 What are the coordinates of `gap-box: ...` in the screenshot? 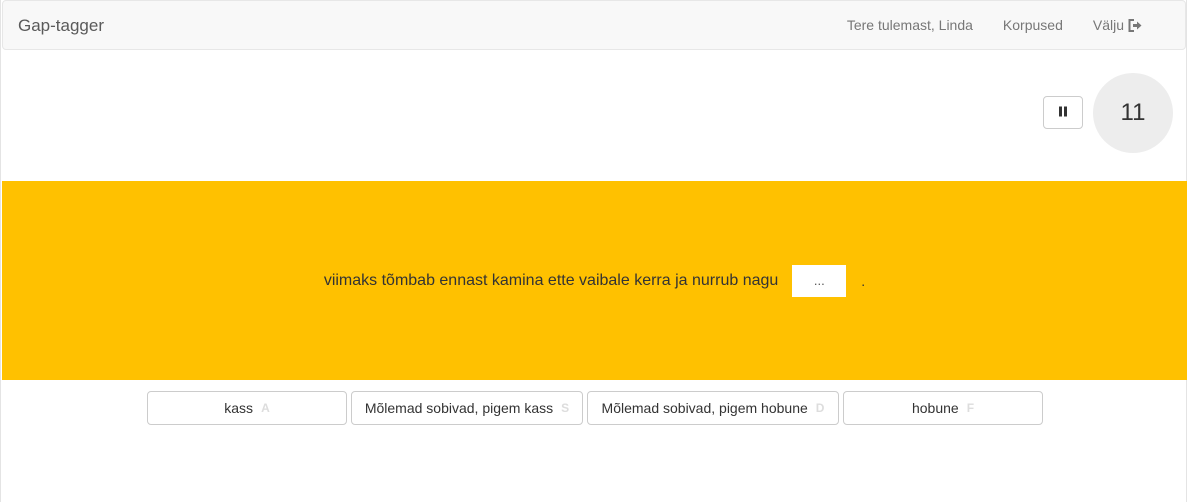 It's located at (819, 281).